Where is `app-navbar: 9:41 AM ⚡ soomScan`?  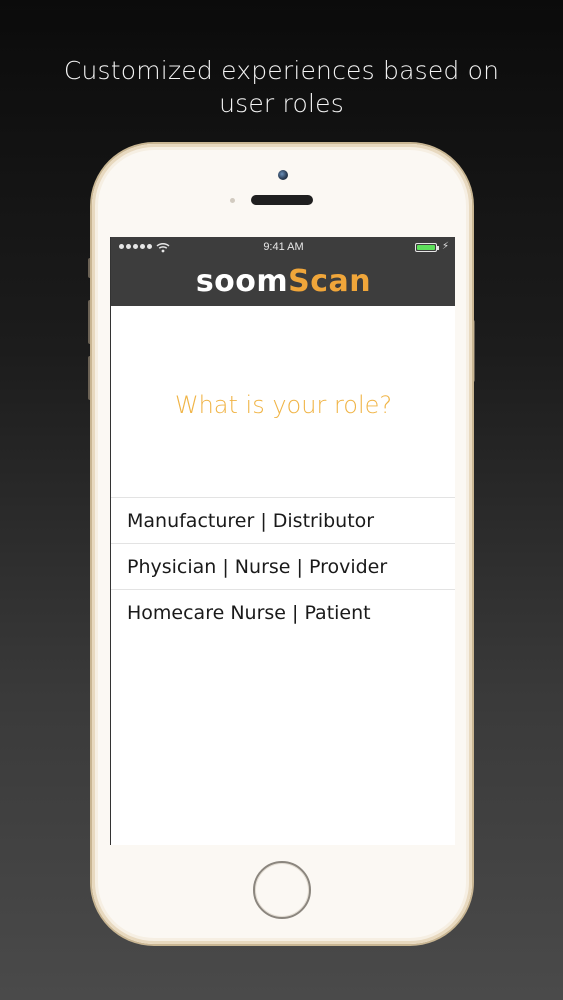 app-navbar: 9:41 AM ⚡ soomScan is located at coordinates (283, 271).